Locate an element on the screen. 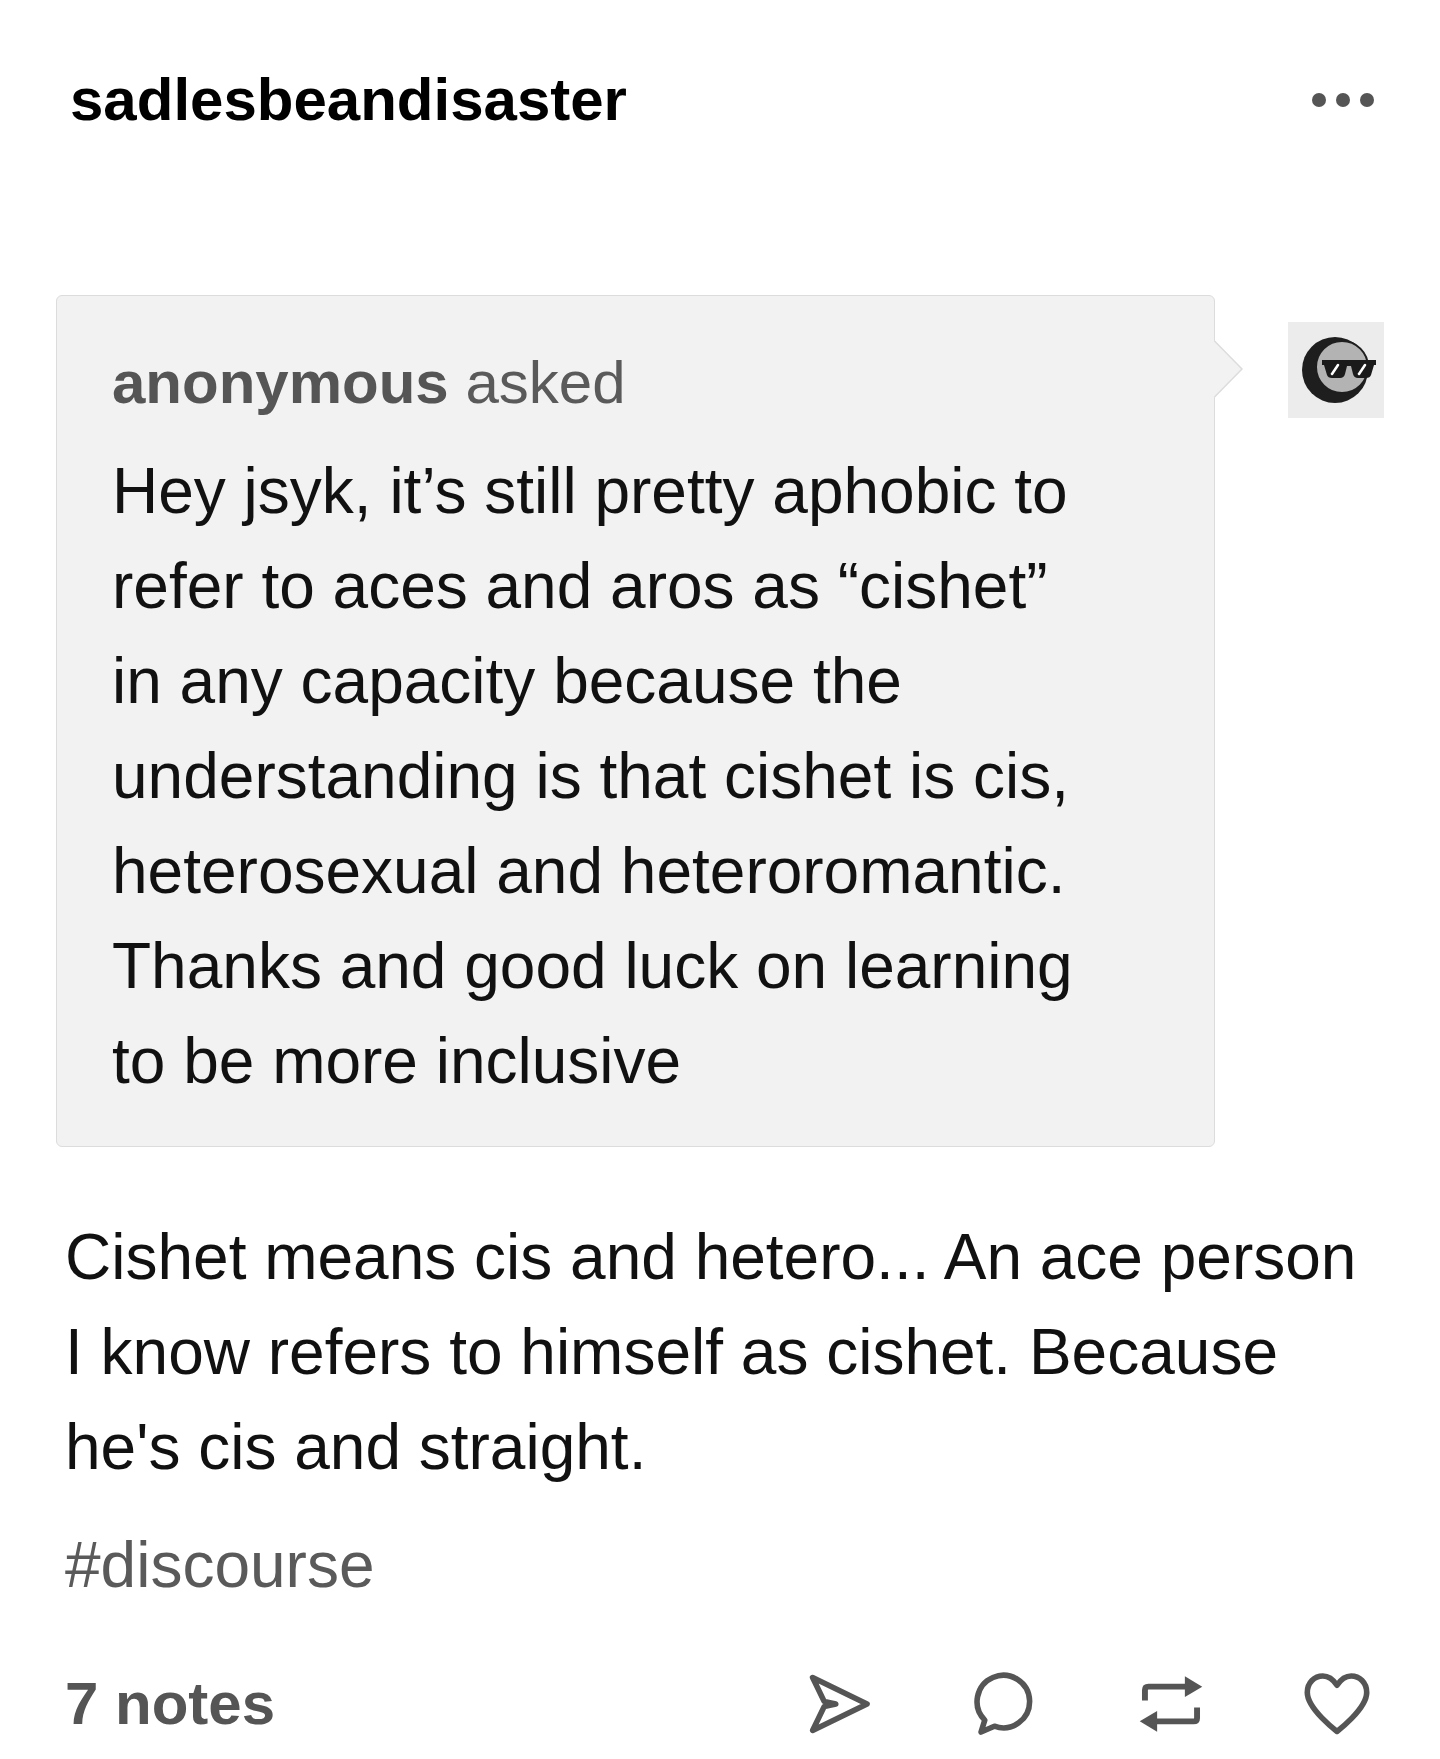  heart-icon is located at coordinates (1337, 1704).